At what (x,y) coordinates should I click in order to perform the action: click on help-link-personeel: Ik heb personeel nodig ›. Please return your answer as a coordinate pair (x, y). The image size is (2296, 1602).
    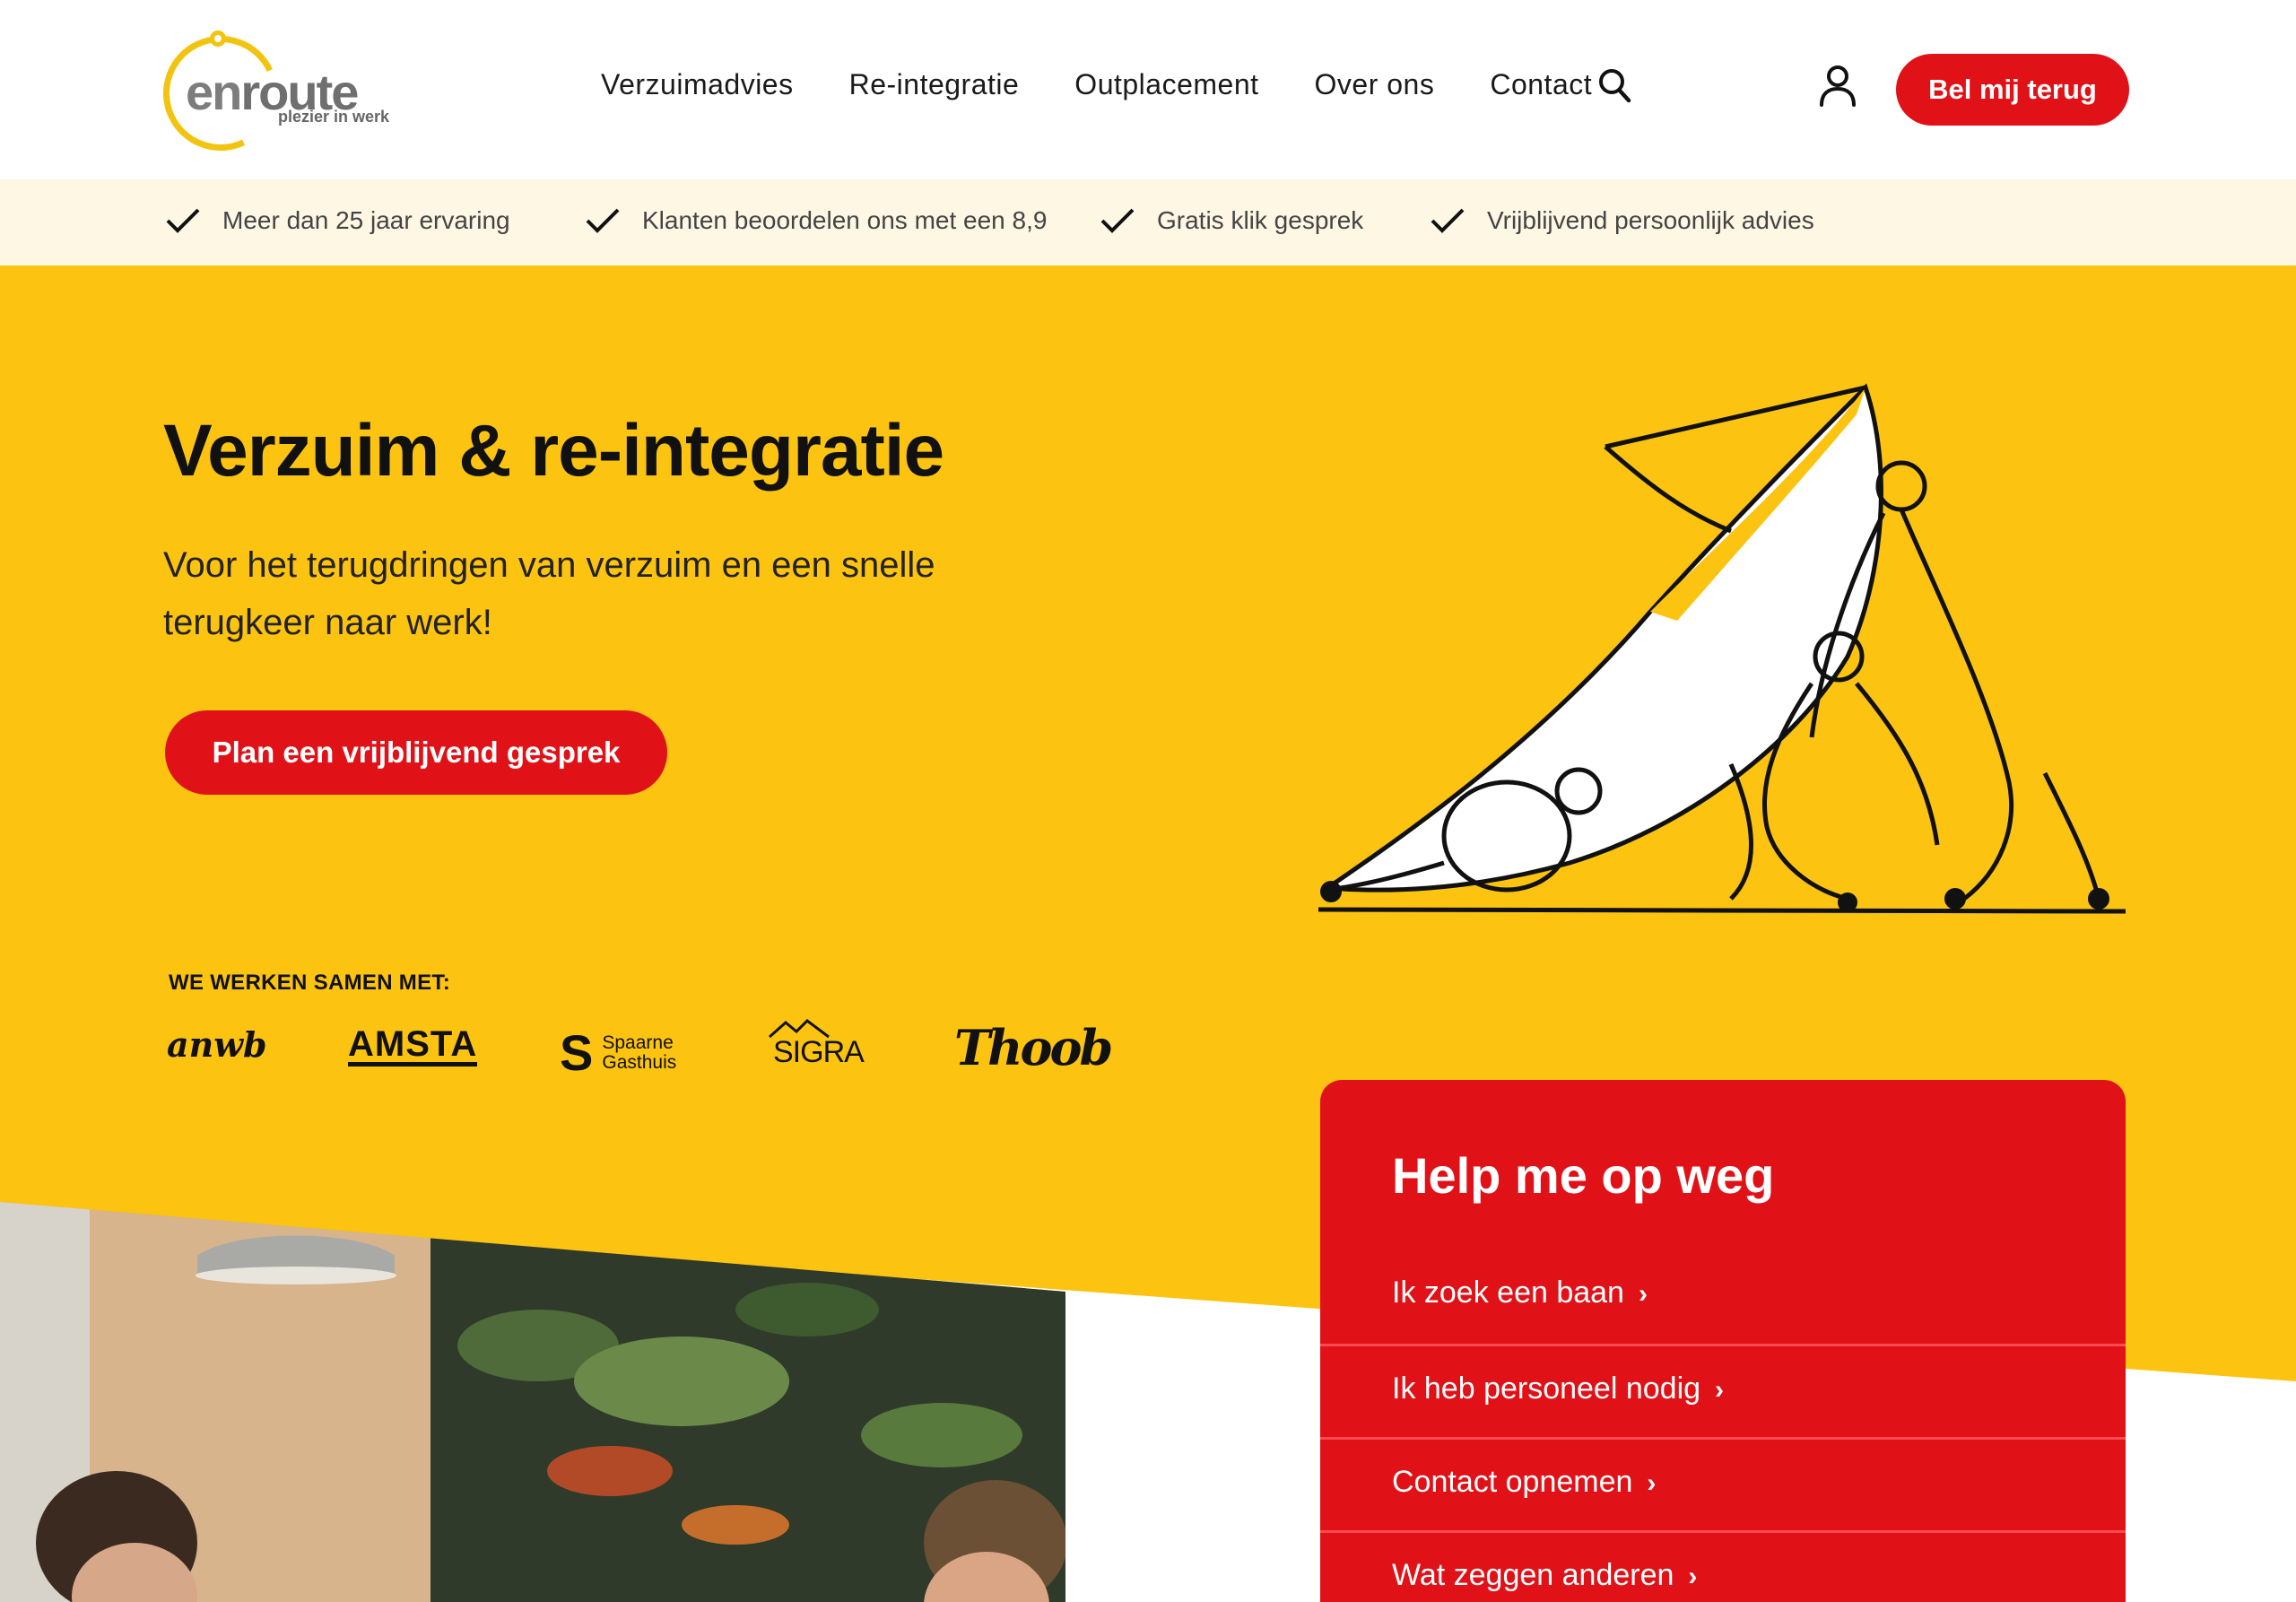
    Looking at the image, I should click on (1723, 1390).